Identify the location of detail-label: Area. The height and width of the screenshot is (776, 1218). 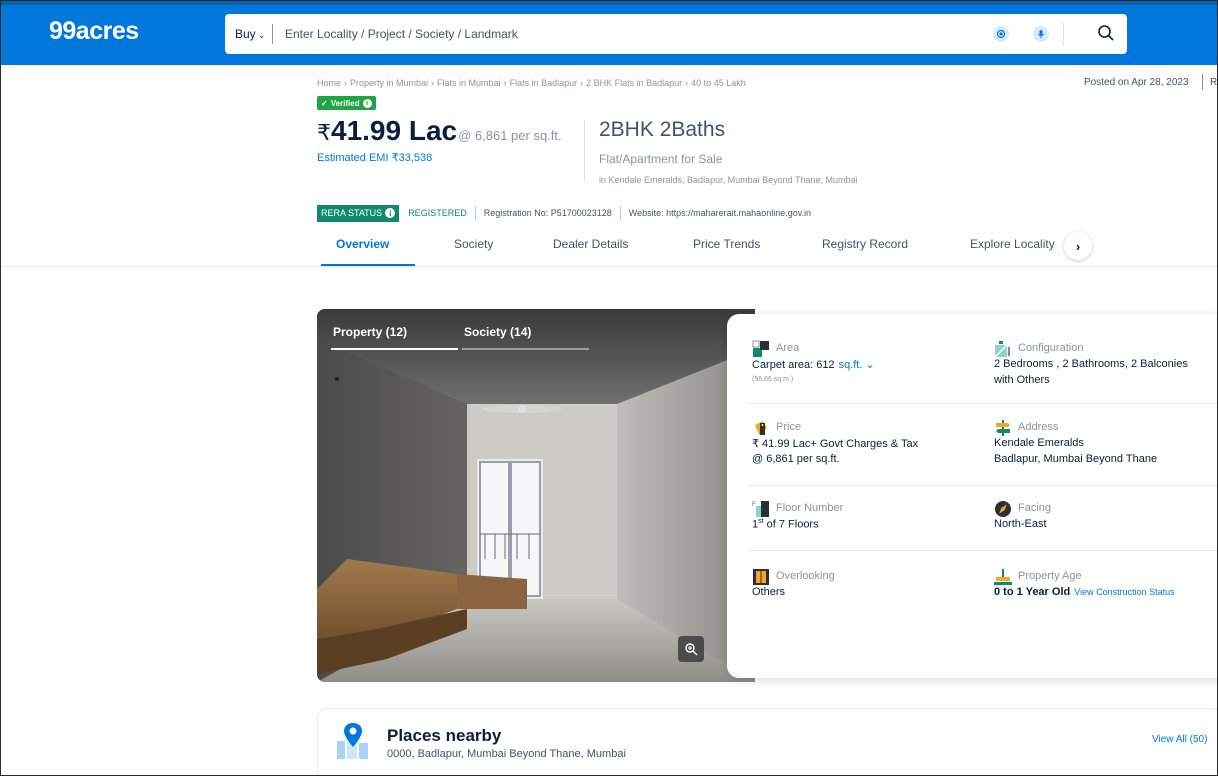
(788, 348).